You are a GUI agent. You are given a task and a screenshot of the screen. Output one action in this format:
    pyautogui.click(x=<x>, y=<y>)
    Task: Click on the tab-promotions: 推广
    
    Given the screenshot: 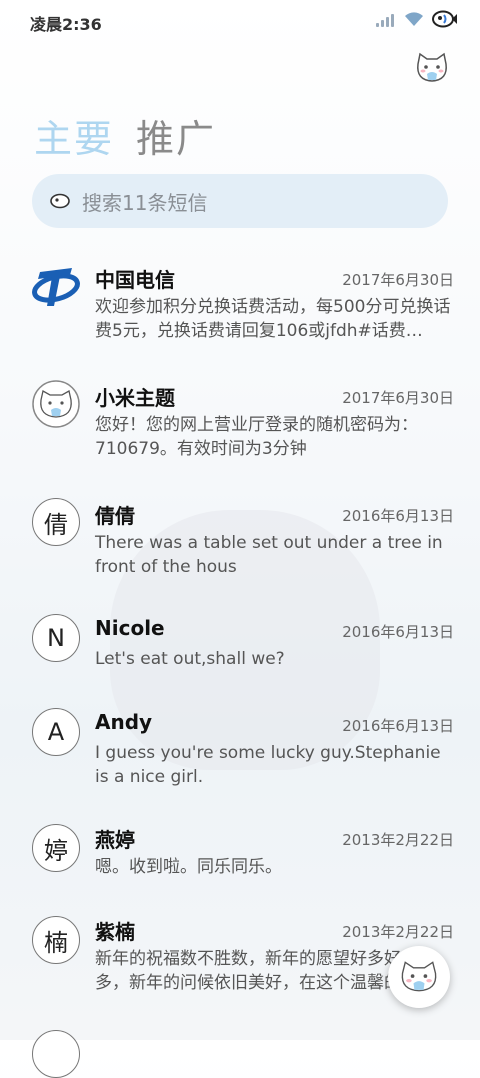 What is the action you would take?
    pyautogui.click(x=176, y=135)
    